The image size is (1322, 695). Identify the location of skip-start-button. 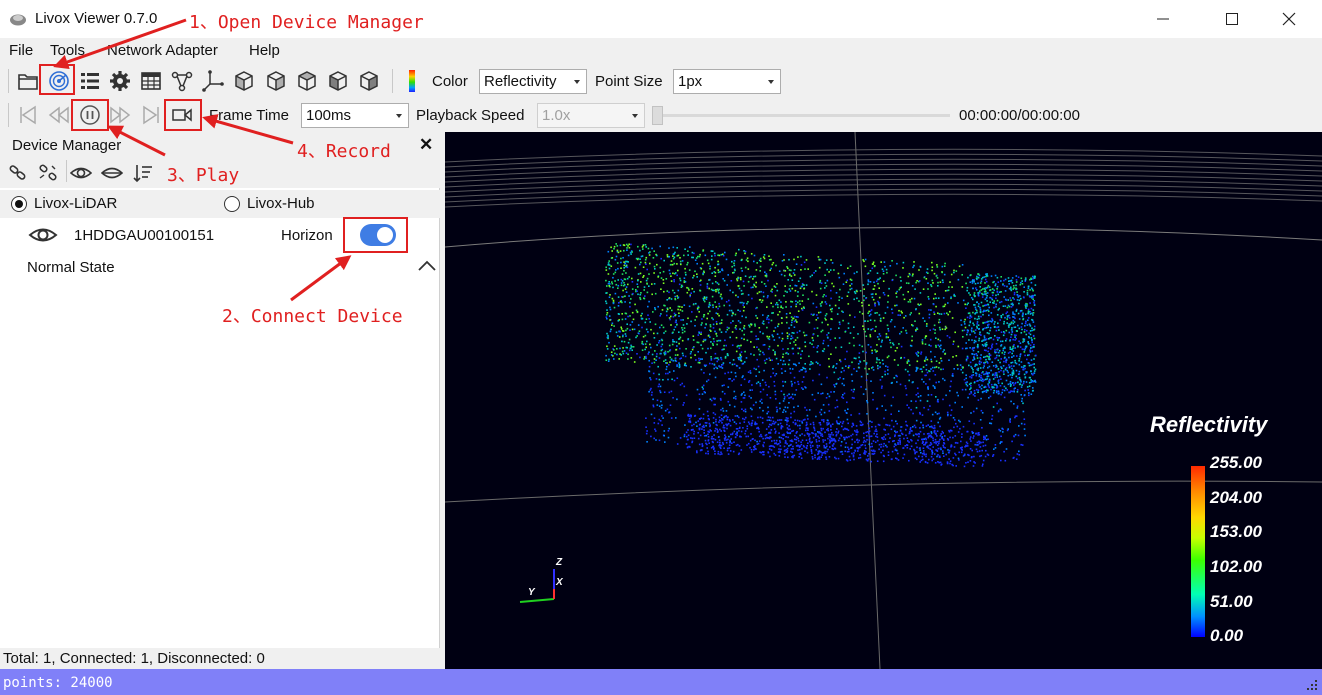
(28, 115).